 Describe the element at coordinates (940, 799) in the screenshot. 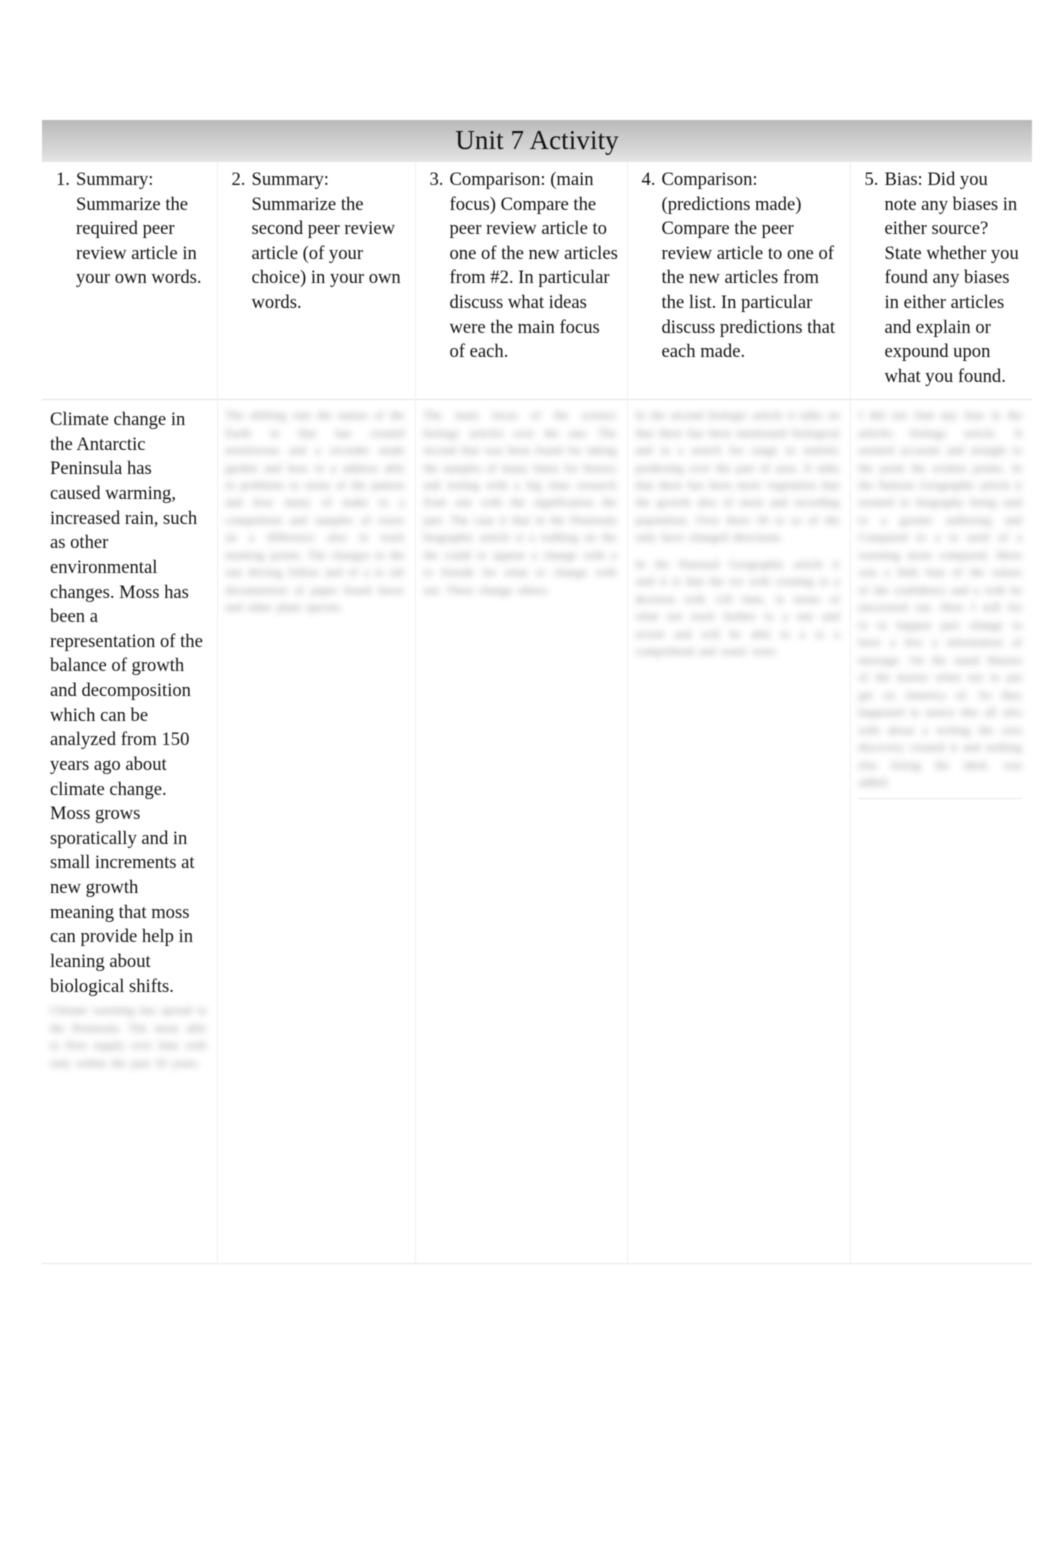

I see `answer-cell-5-subdivider` at that location.